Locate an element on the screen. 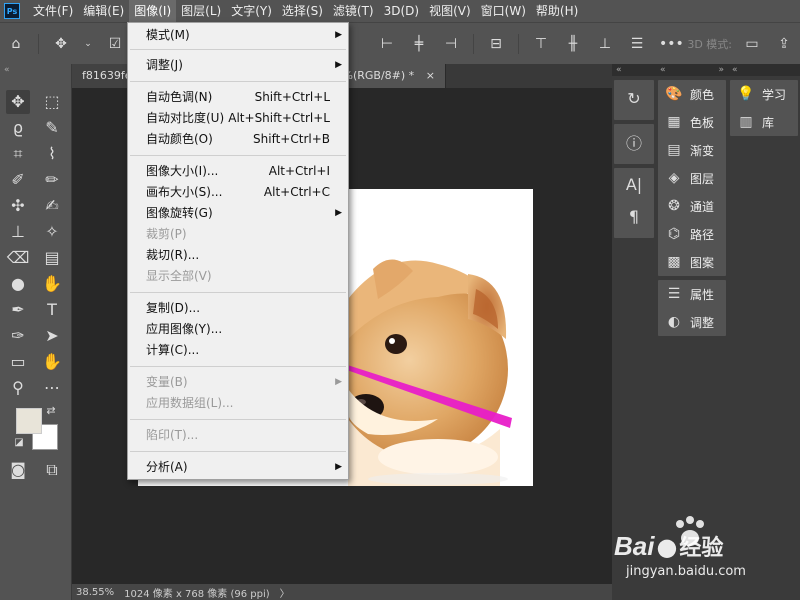 The width and height of the screenshot is (800, 600). menu-item-image-rotation: 图像旋转(G) ▶ is located at coordinates (238, 213).